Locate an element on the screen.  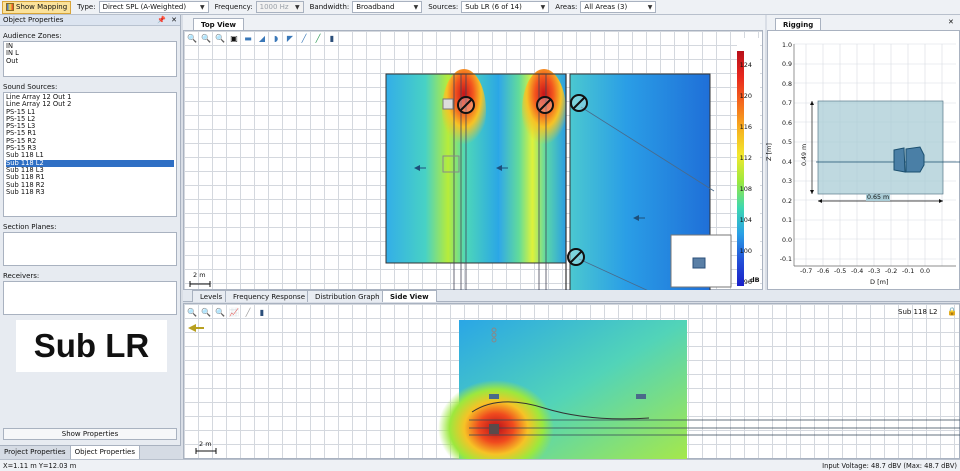
type-select: Direct SPL (A-Weighted) ▼ is located at coordinates (153, 7).